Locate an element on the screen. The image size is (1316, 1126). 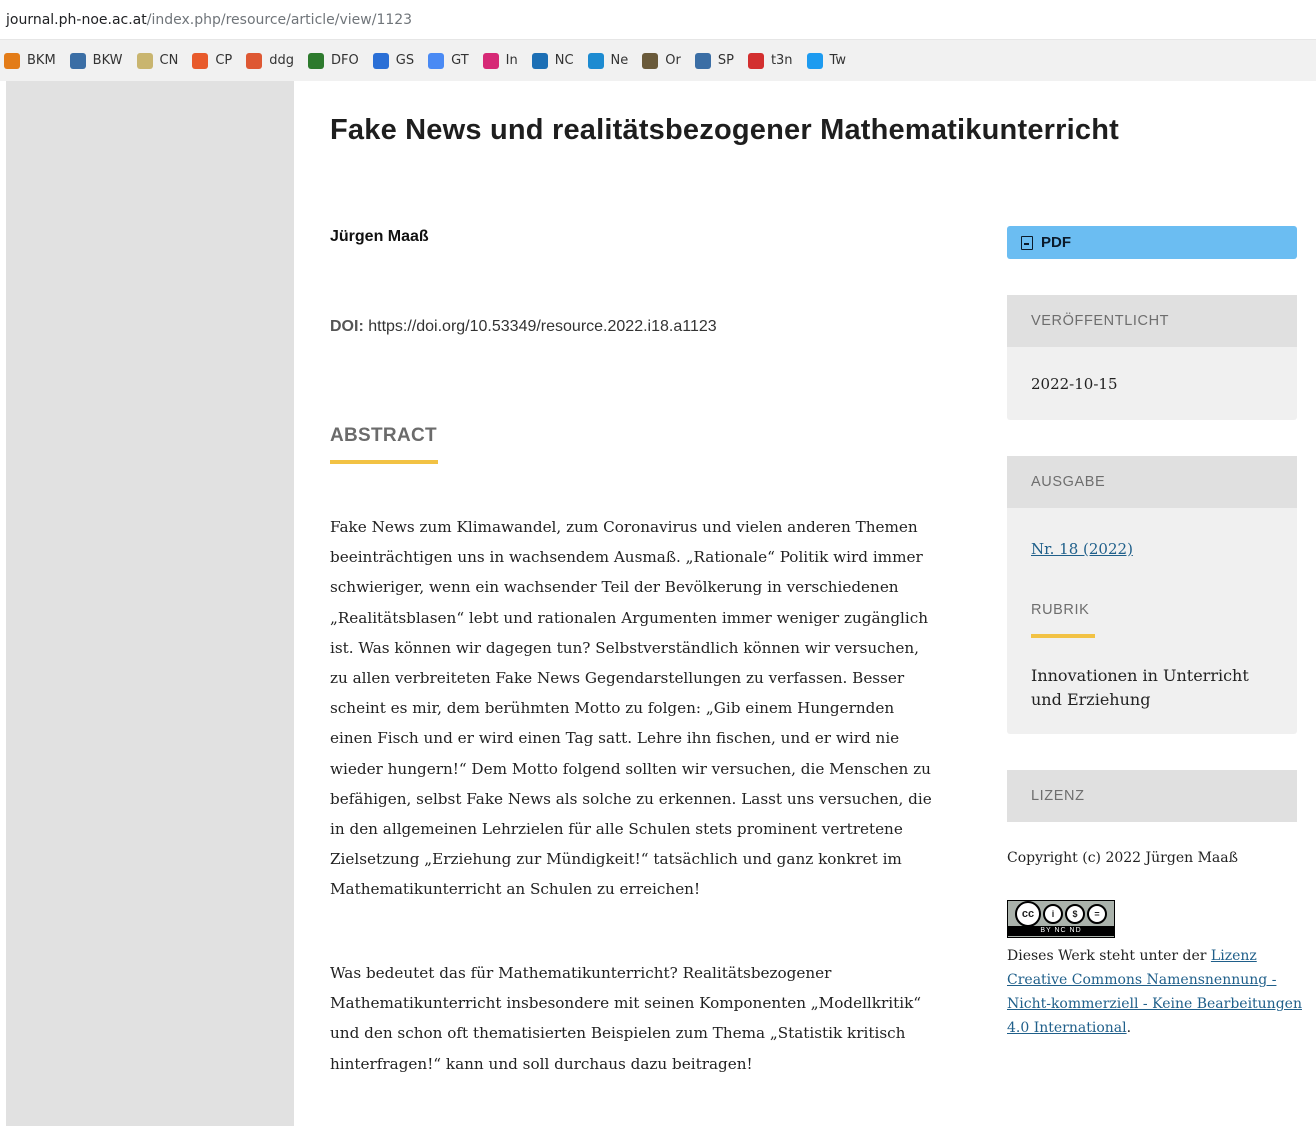
bookmark-nc: NC is located at coordinates (552, 60).